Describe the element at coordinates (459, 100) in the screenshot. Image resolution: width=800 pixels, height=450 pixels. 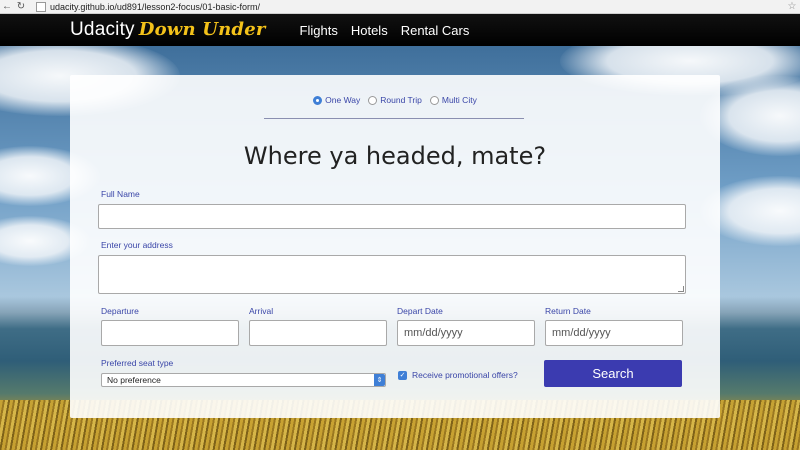
I see `trip-option-label: Multi City` at that location.